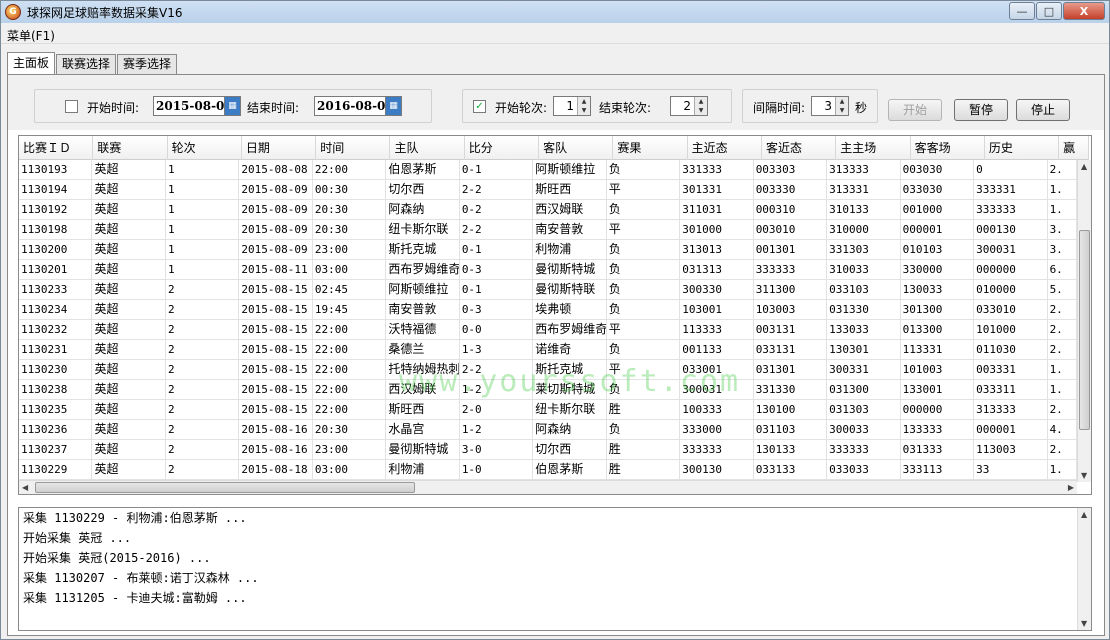 The width and height of the screenshot is (1110, 640). Describe the element at coordinates (1084, 569) in the screenshot. I see `log-vertical-scrollbar: ▲ ▼` at that location.